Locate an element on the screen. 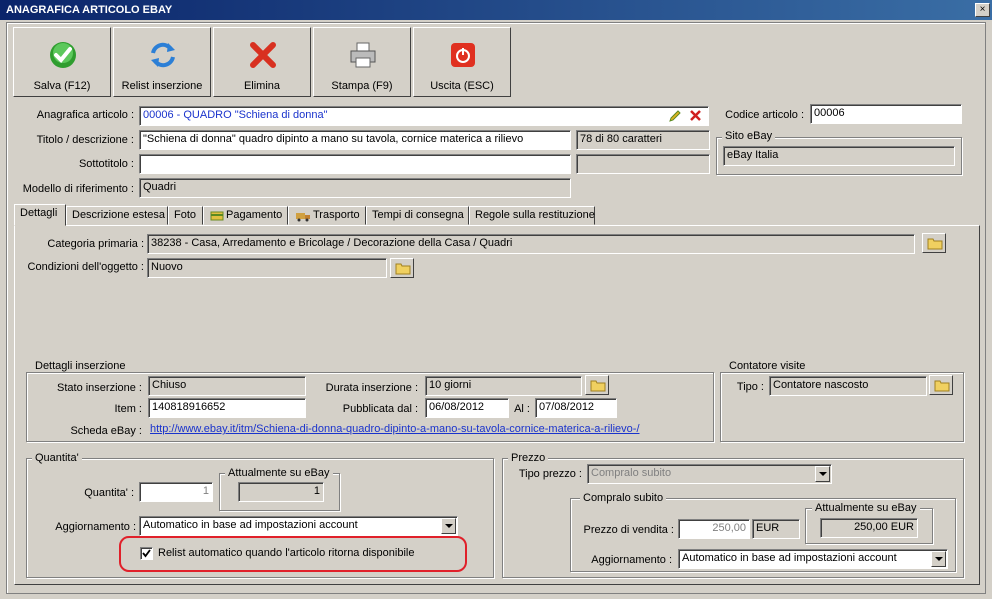 Image resolution: width=992 pixels, height=599 pixels. item-label: Item : is located at coordinates (128, 409).